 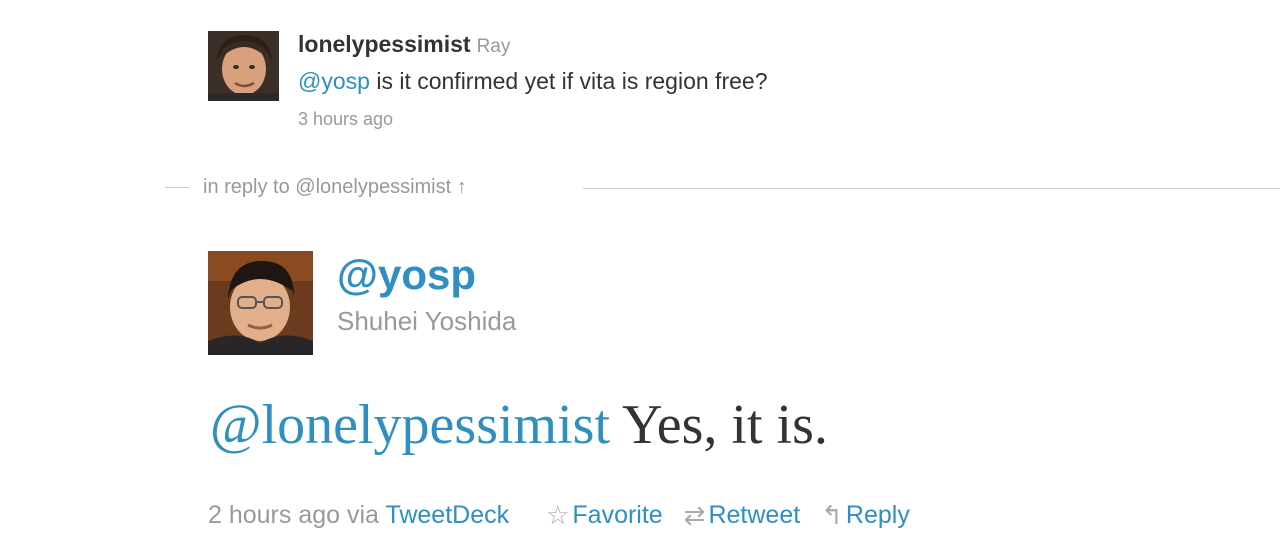 What do you see at coordinates (558, 515) in the screenshot?
I see `star-outline-icon: ☆` at bounding box center [558, 515].